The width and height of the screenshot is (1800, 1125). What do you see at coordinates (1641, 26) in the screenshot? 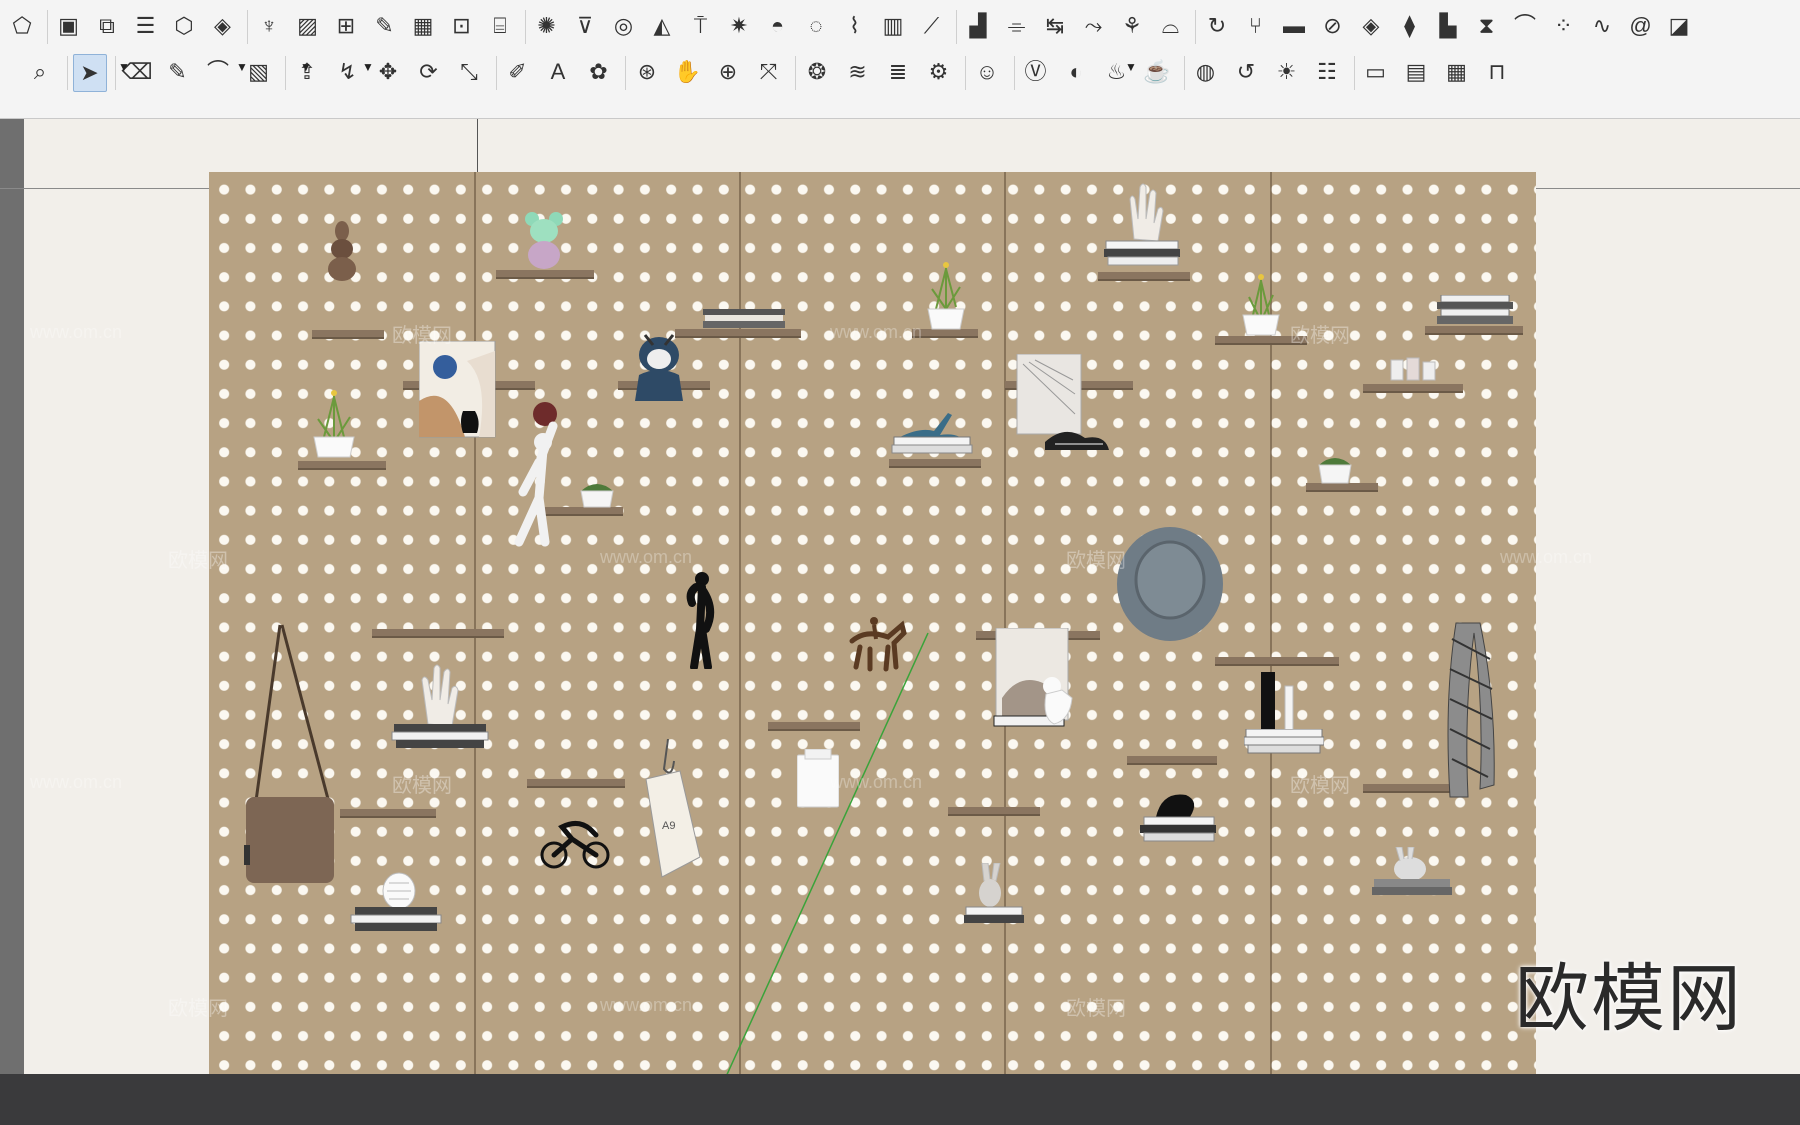
I see `spiral-button: @` at bounding box center [1641, 26].